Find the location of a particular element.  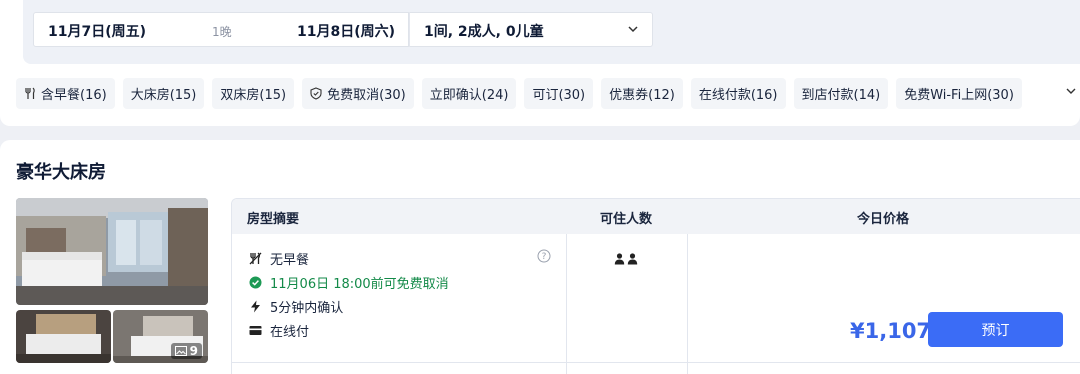

filter-pay-at-hotel: 到店付款(14) is located at coordinates (841, 93).